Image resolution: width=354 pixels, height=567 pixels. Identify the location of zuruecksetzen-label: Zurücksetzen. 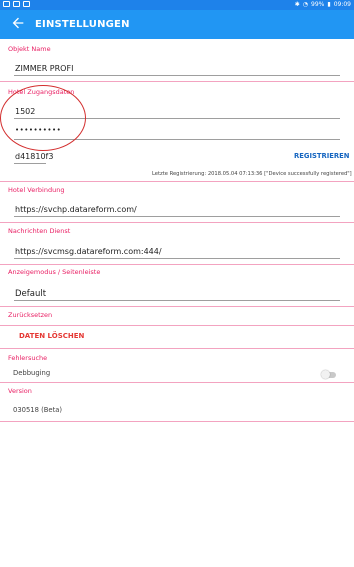
(30, 315).